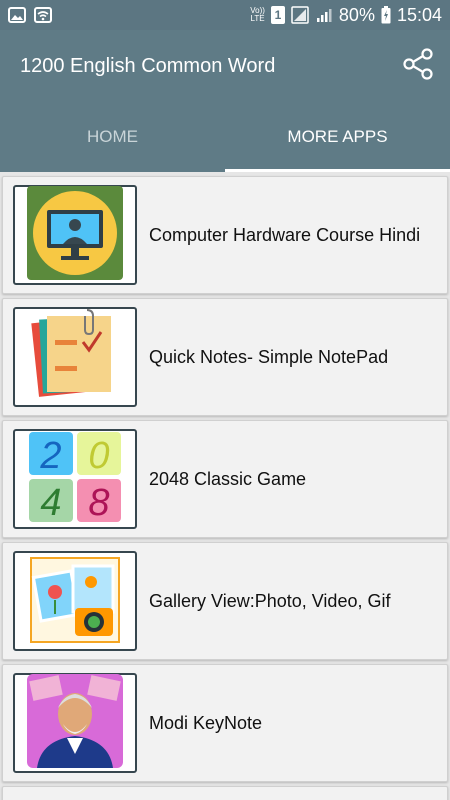 The height and width of the screenshot is (800, 450). Describe the element at coordinates (17, 15) in the screenshot. I see `image-notification-icon` at that location.